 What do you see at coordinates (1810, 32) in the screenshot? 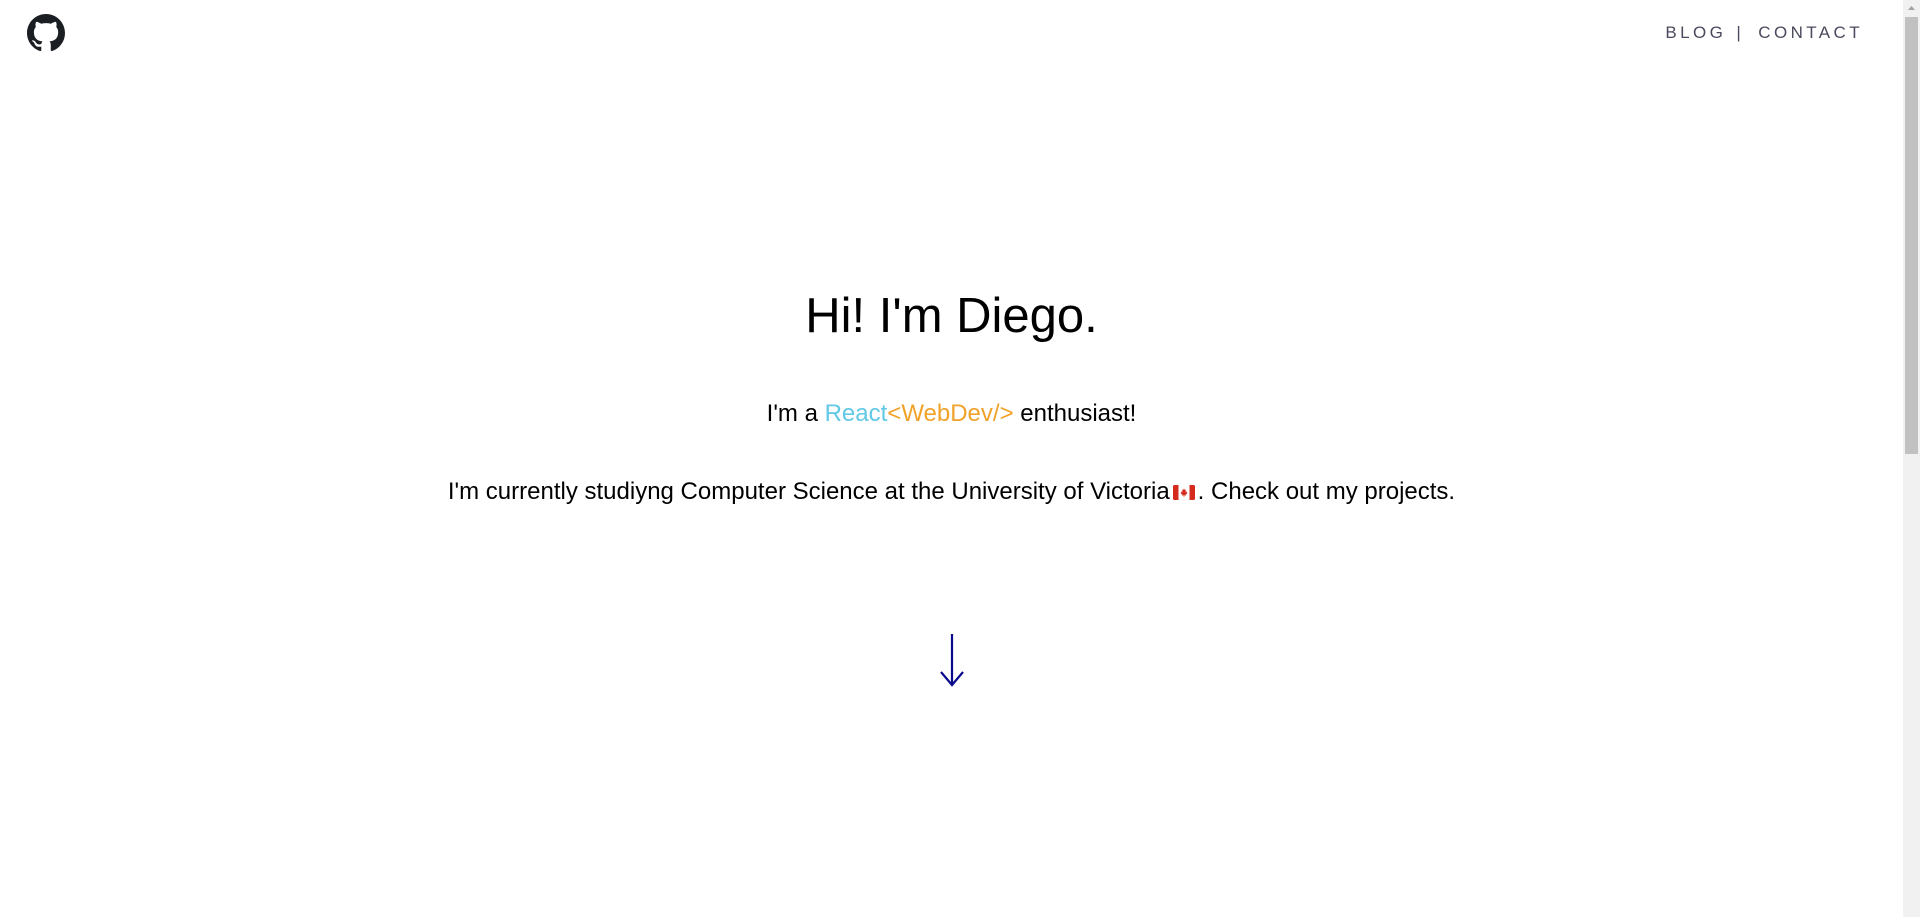
I see `nav-contact-link: CONTACT` at bounding box center [1810, 32].